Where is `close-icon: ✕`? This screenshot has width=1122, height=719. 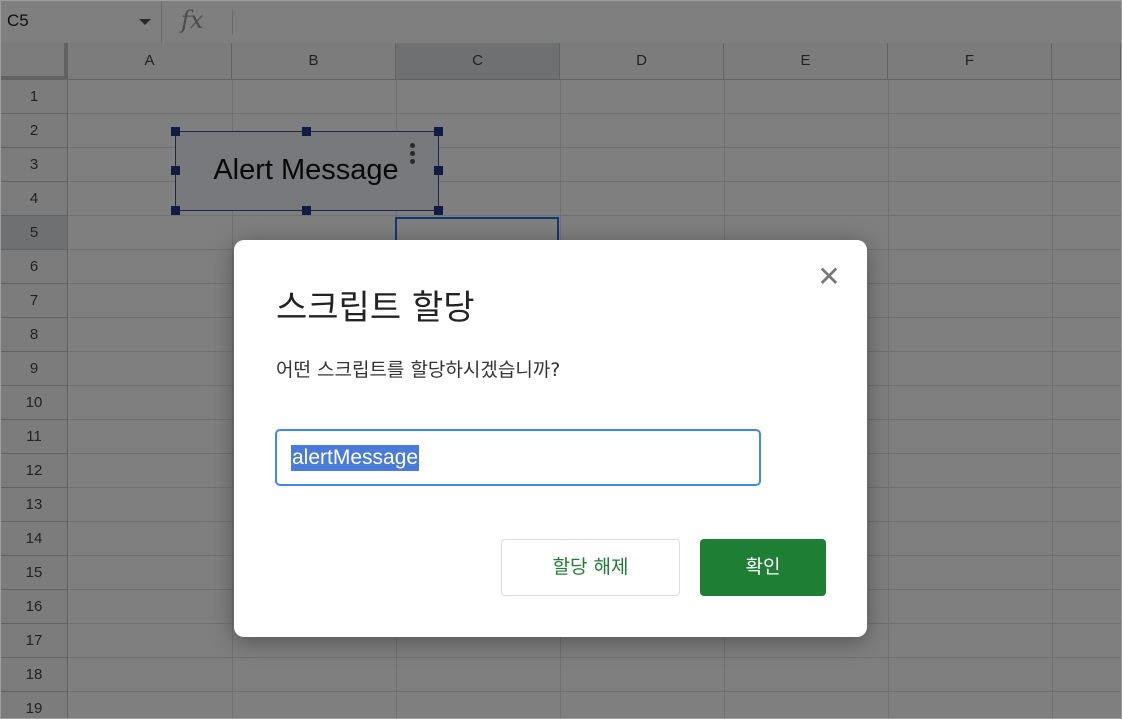
close-icon: ✕ is located at coordinates (829, 277).